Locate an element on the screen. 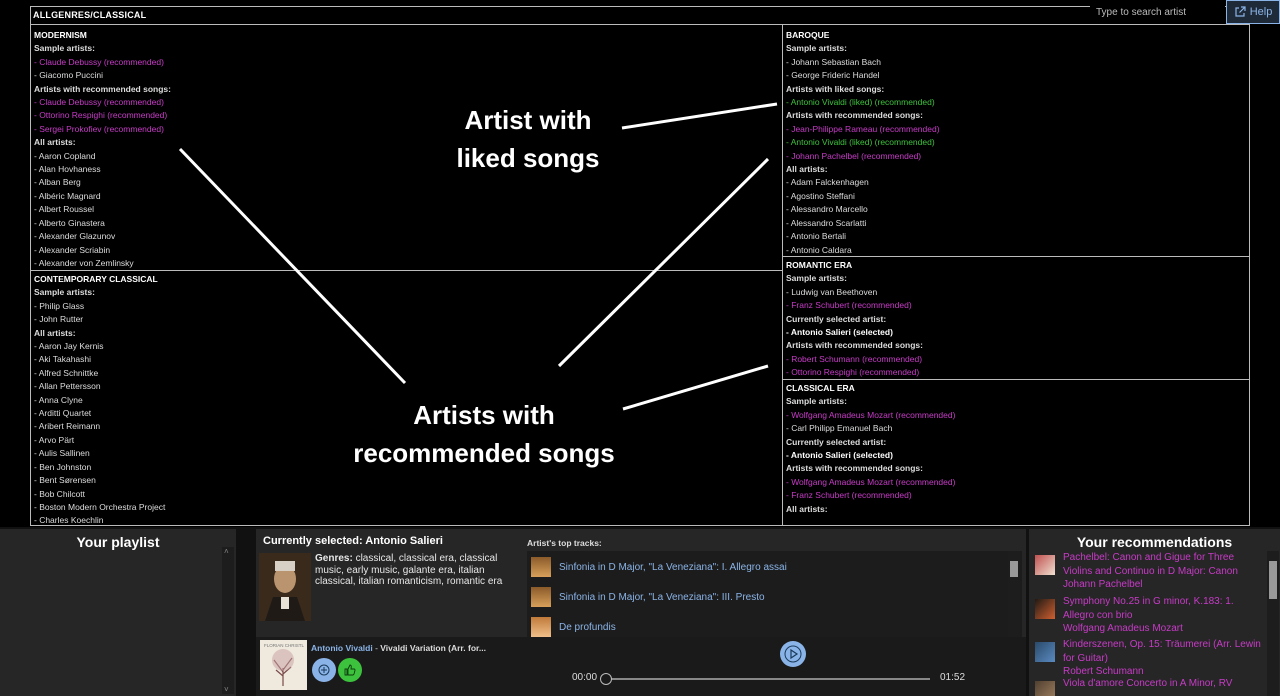 The height and width of the screenshot is (696, 1280). recommendation-artist: Wolfgang Amadeus Mozart is located at coordinates (1163, 629).